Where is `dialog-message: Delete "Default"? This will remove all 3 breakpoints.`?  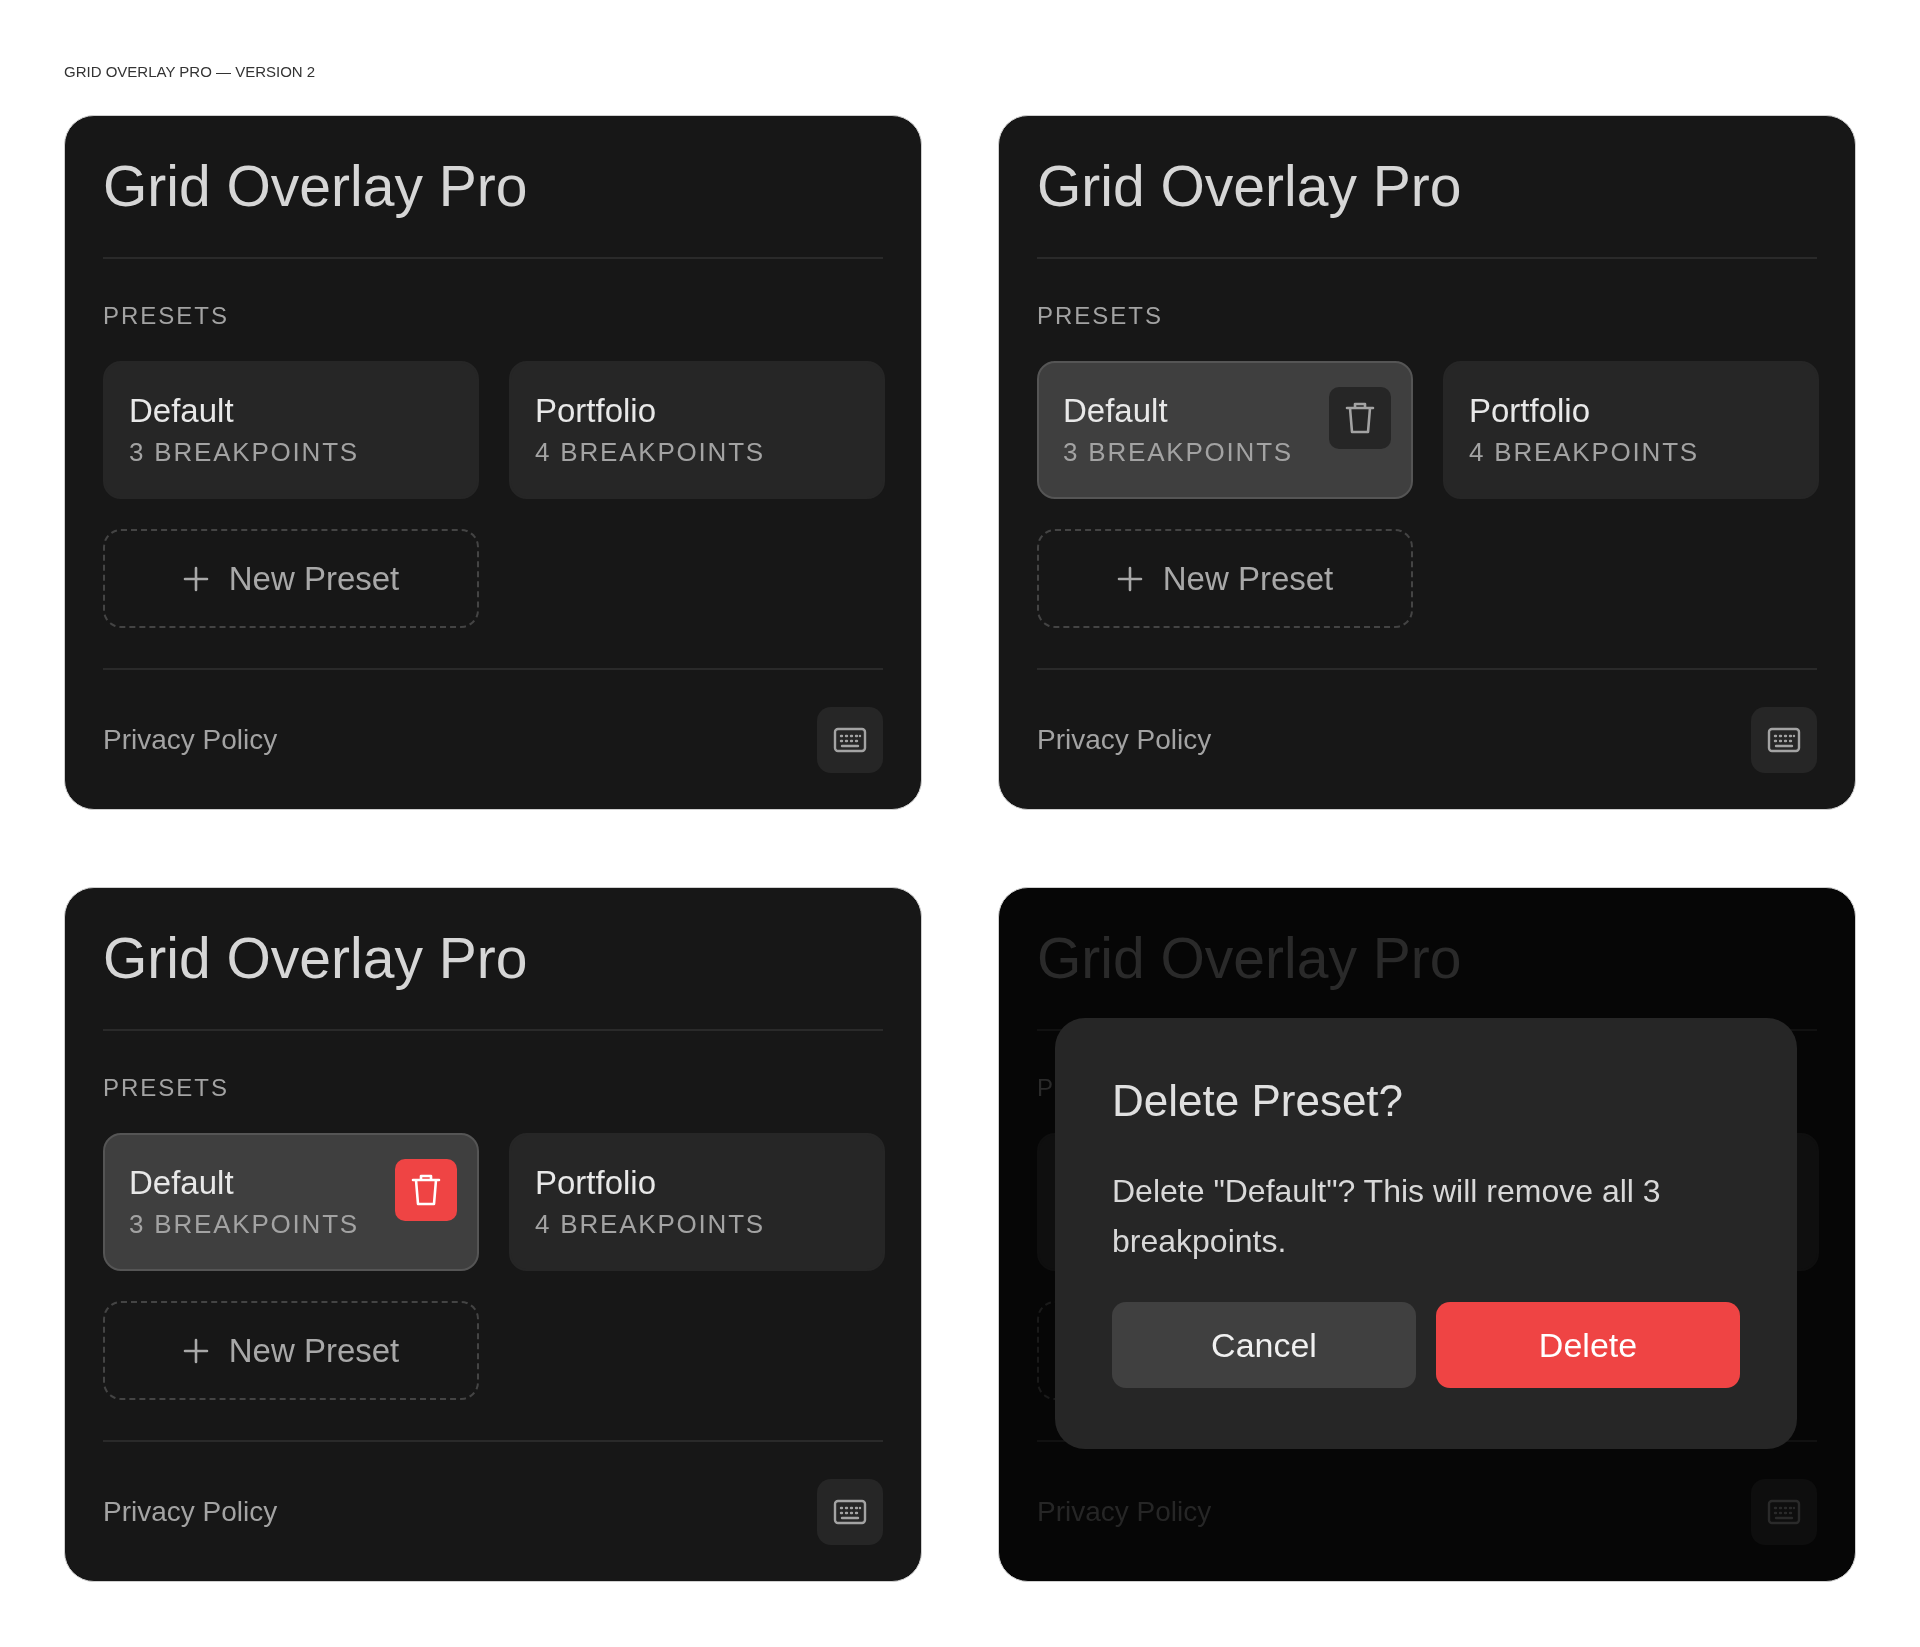 dialog-message: Delete "Default"? This will remove all 3 breakpoints. is located at coordinates (1387, 1216).